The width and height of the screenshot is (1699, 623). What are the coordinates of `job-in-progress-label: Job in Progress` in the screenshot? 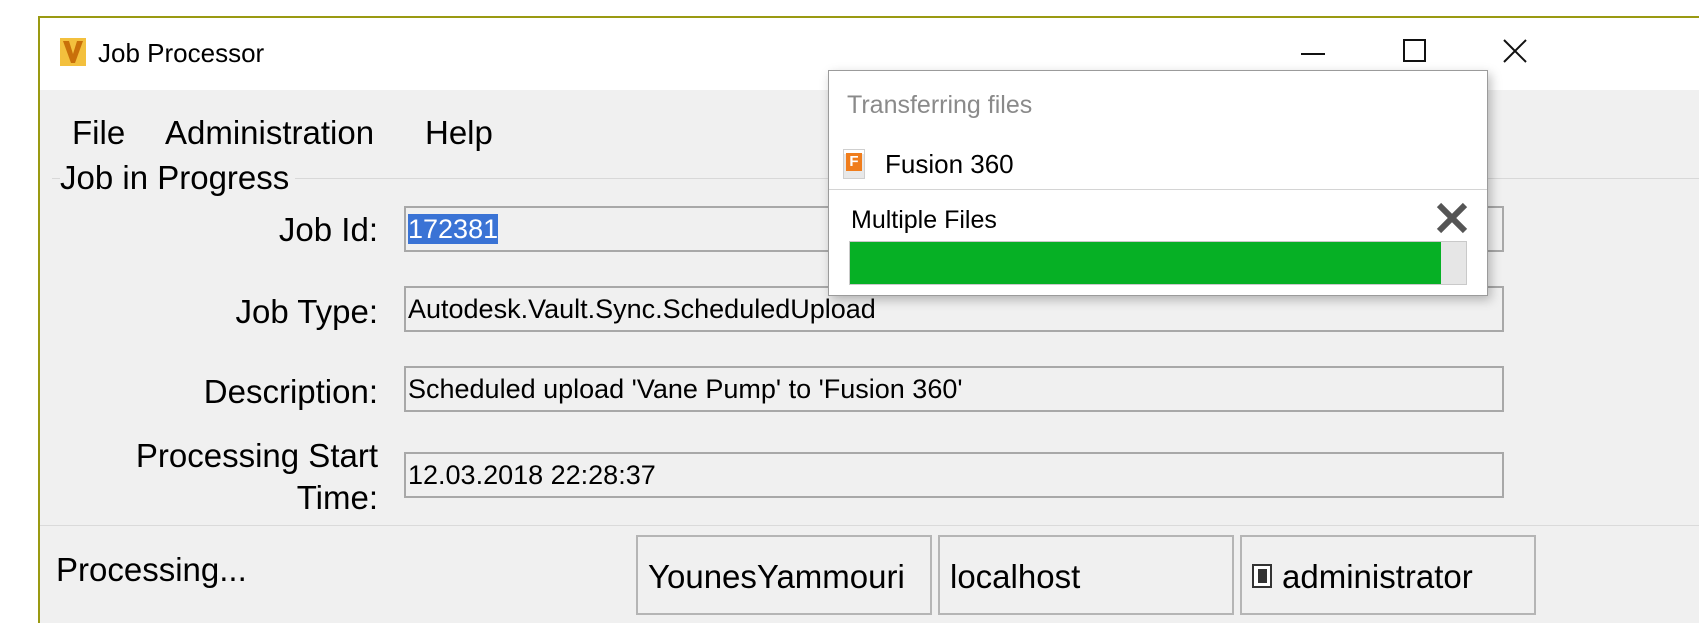 It's located at (178, 178).